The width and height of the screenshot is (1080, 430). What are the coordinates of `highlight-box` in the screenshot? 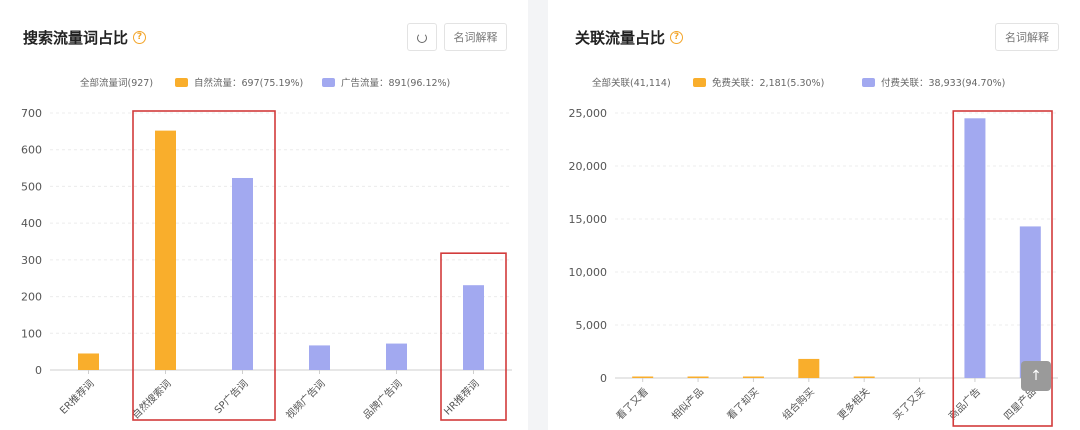 It's located at (204, 265).